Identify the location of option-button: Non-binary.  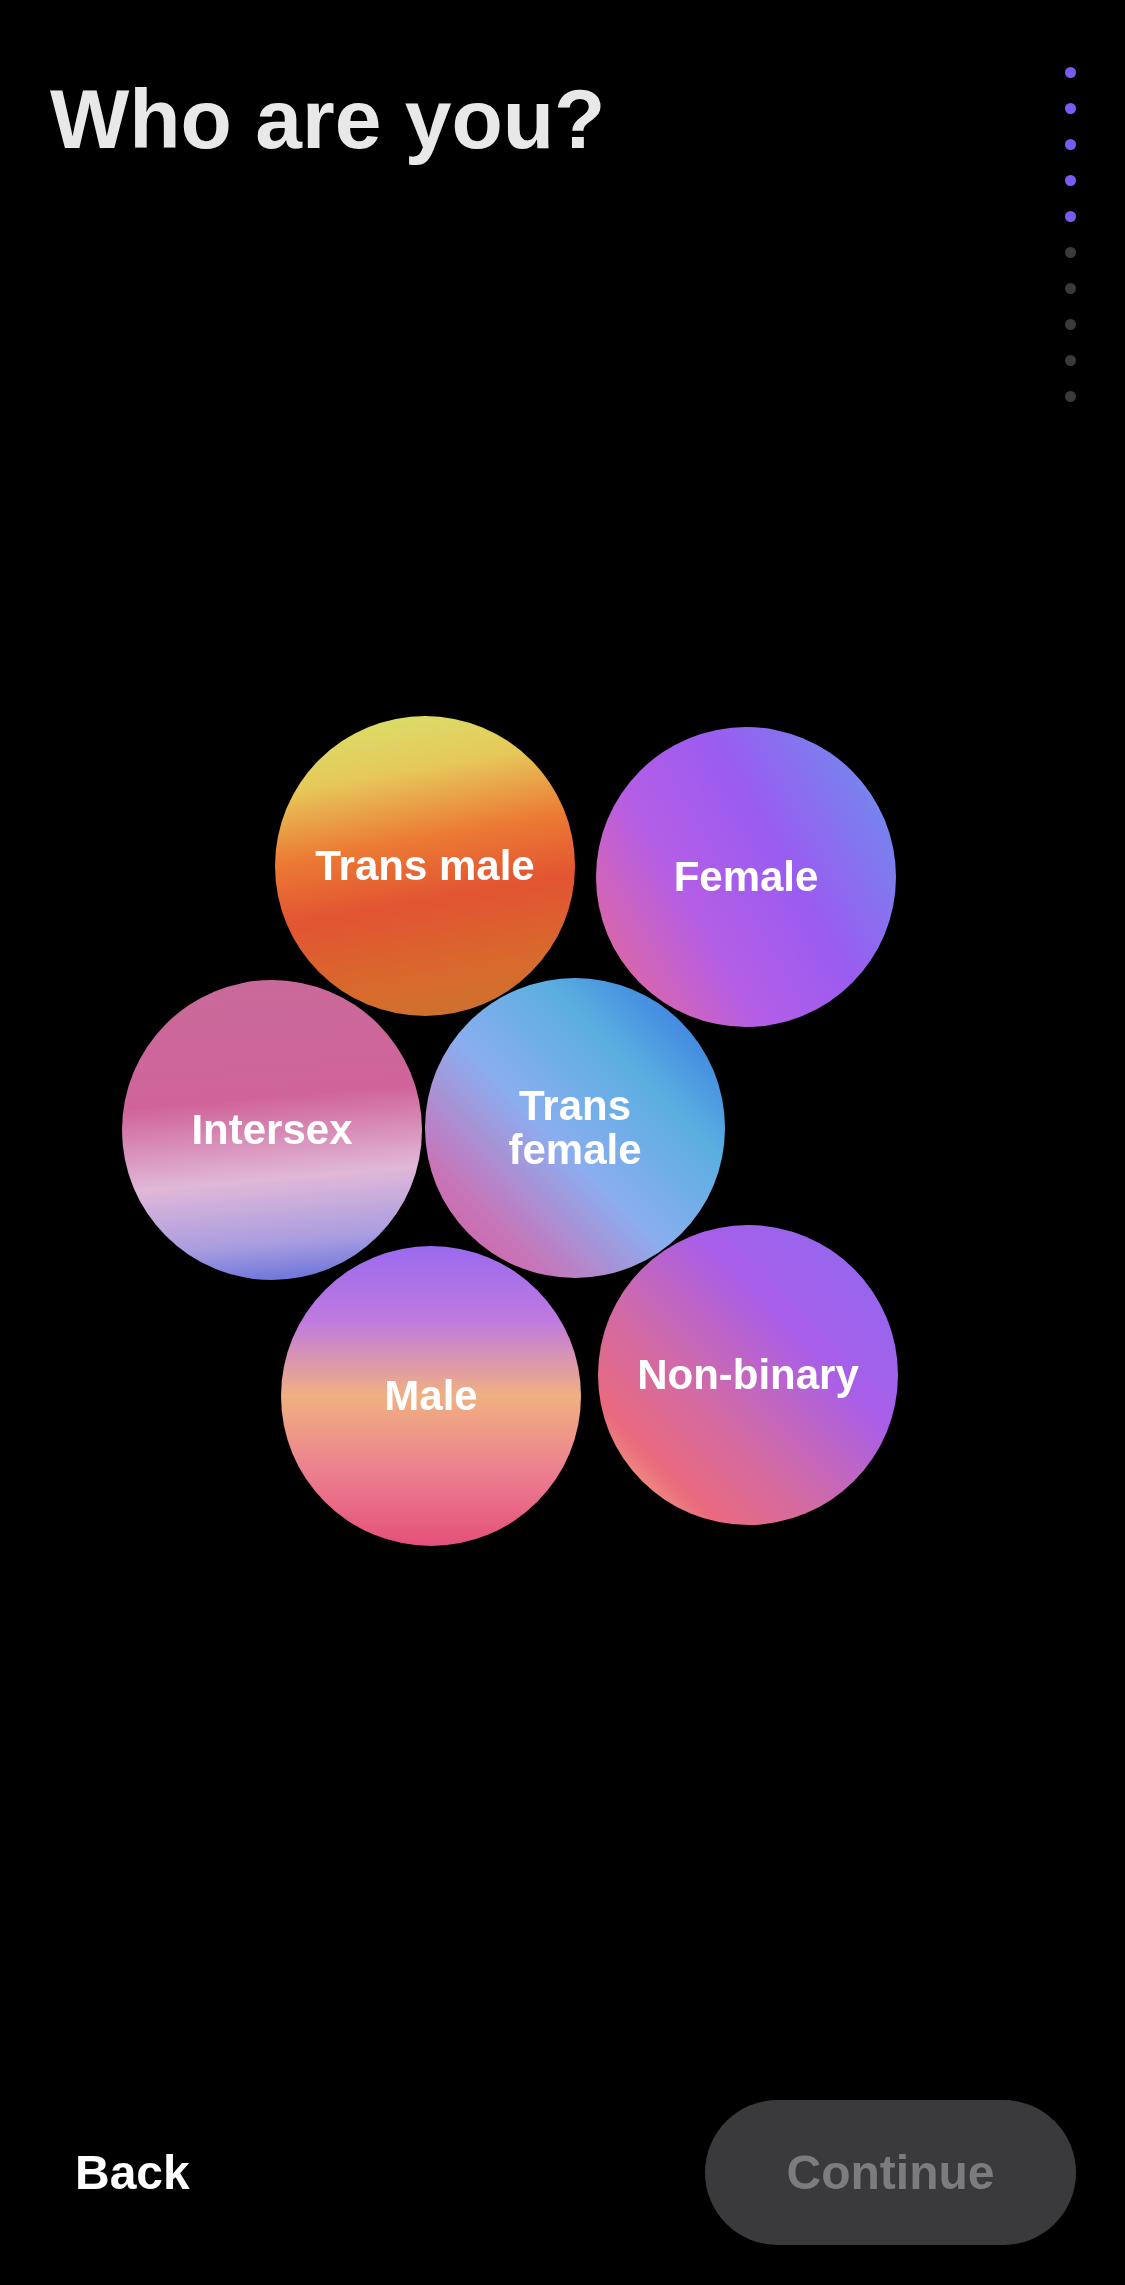
(748, 1375).